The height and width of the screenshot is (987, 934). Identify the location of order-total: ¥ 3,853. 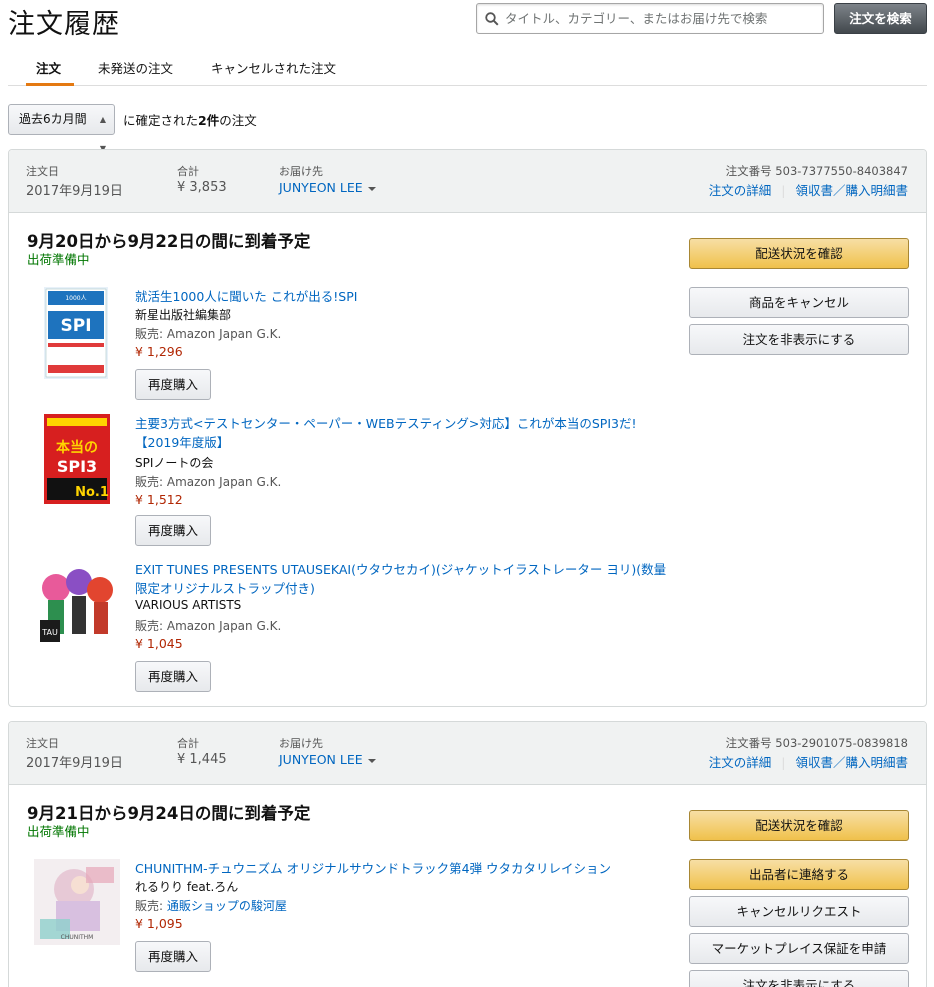
(202, 187).